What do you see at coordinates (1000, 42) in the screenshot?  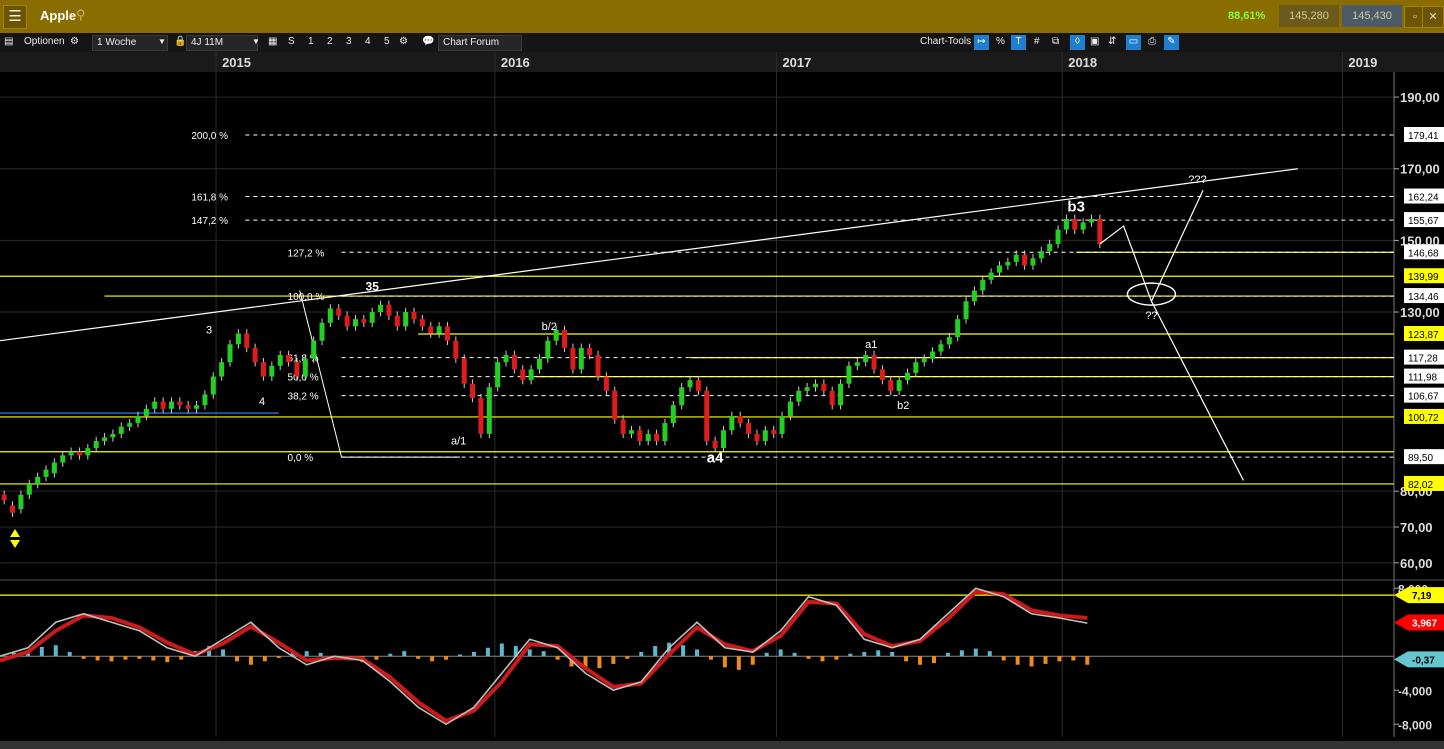 I see `percent-toggle: %` at bounding box center [1000, 42].